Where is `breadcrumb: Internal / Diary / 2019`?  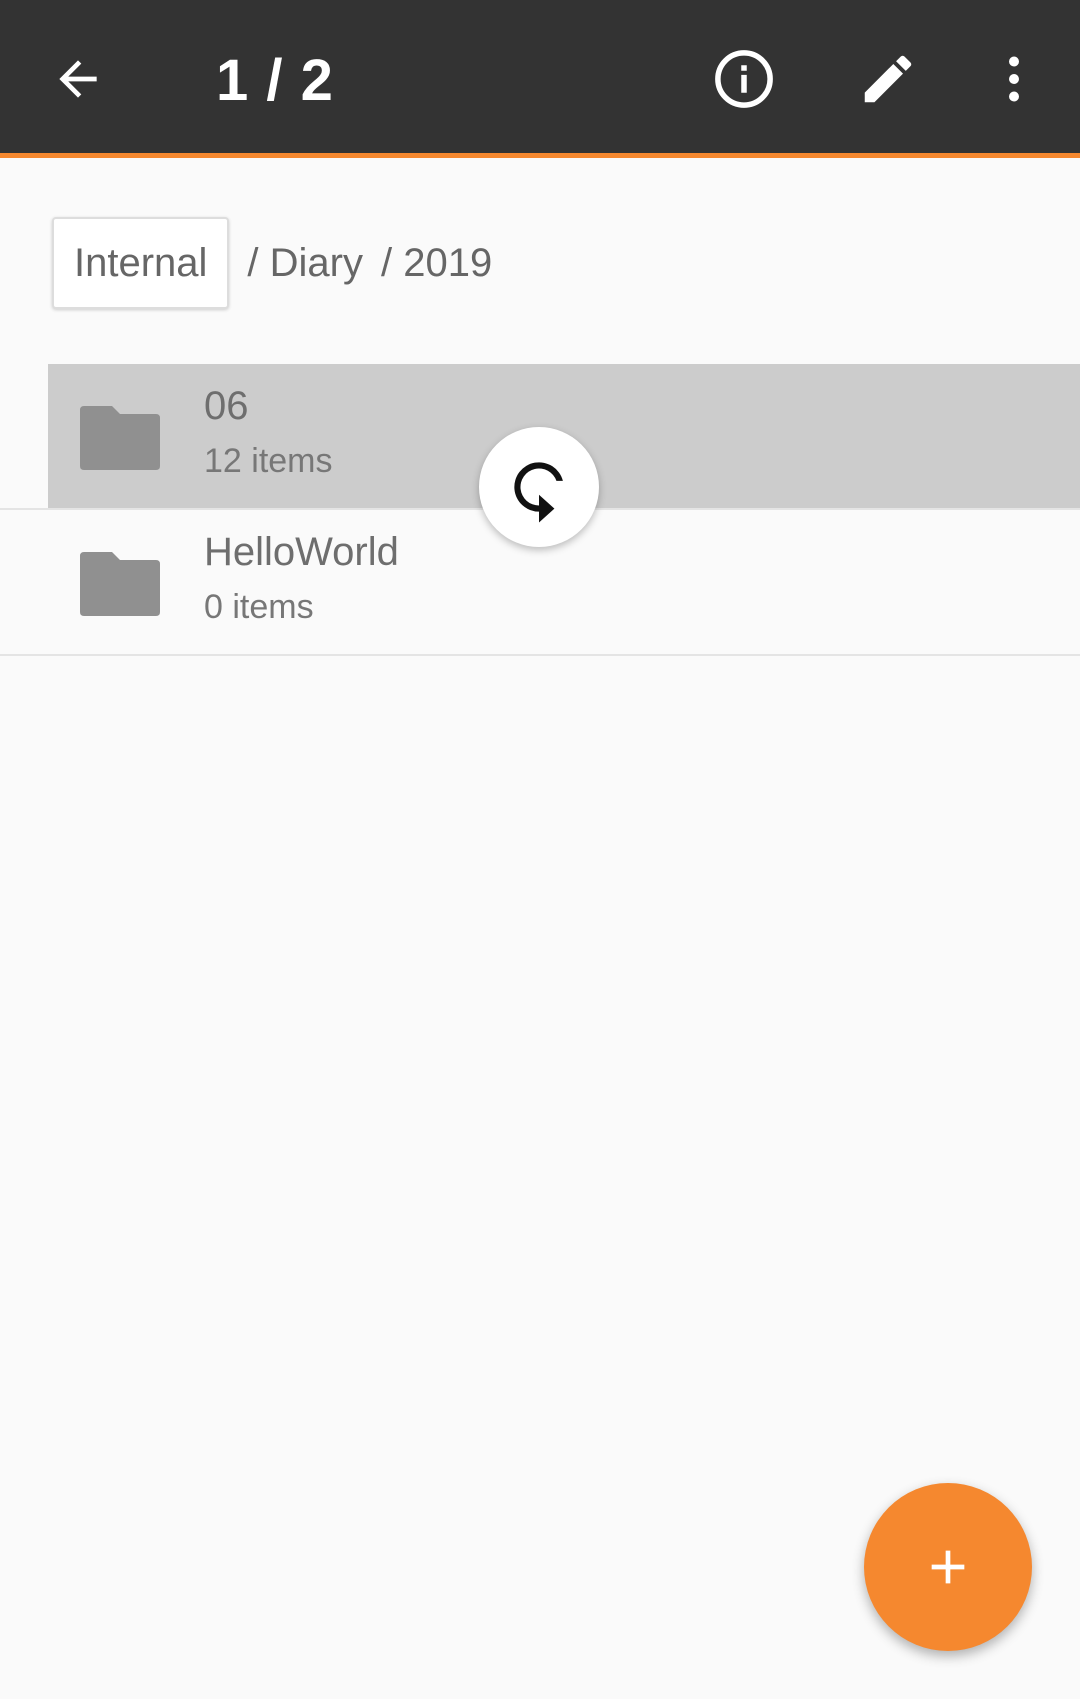
breadcrumb: Internal / Diary / 2019 is located at coordinates (272, 263).